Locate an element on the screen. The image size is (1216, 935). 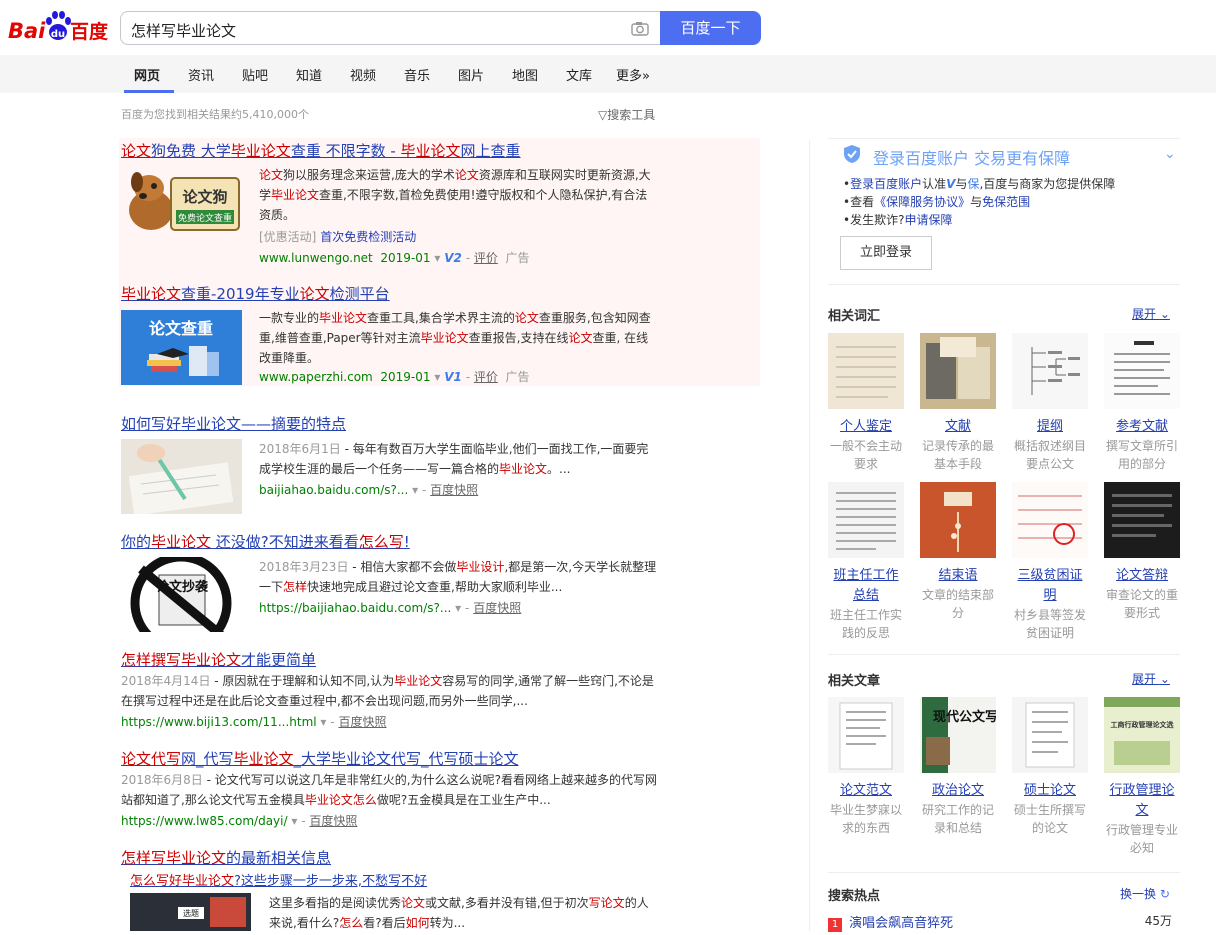
search-tools-button: ▽搜索工具 is located at coordinates (626, 114).